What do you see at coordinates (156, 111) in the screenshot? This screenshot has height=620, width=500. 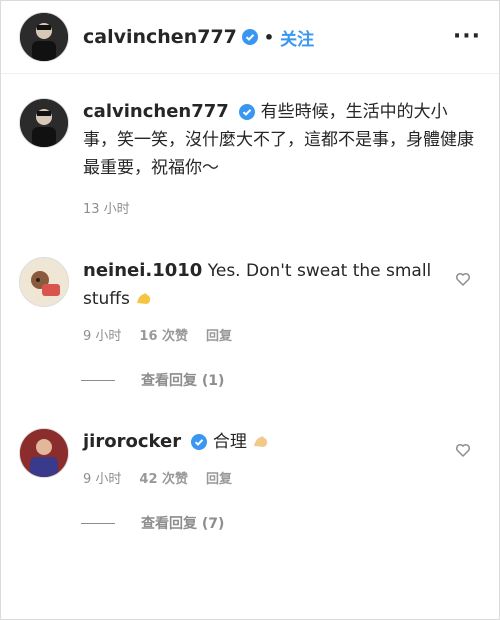 I see `caption-username: calvinchen777` at bounding box center [156, 111].